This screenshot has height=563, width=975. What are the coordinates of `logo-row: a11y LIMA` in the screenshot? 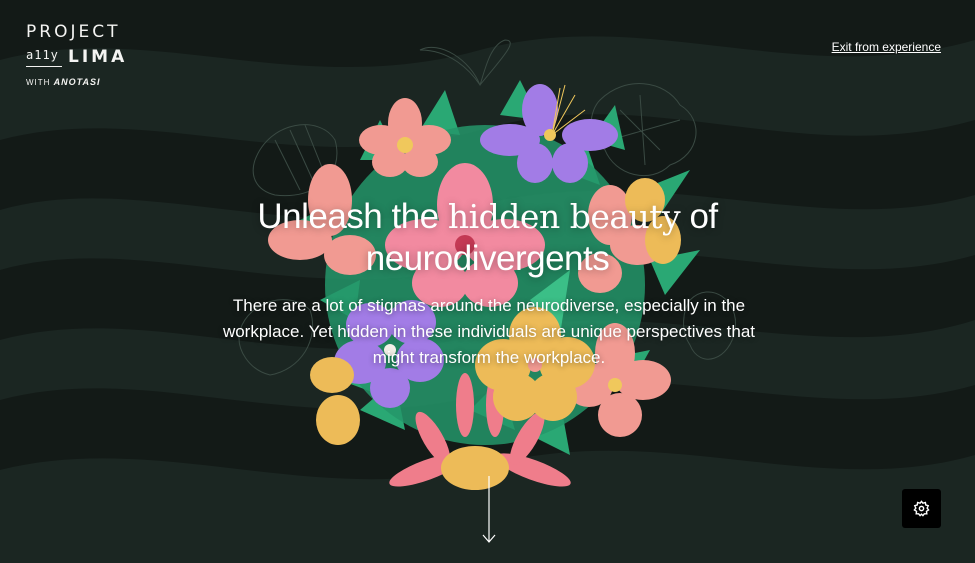 It's located at (76, 56).